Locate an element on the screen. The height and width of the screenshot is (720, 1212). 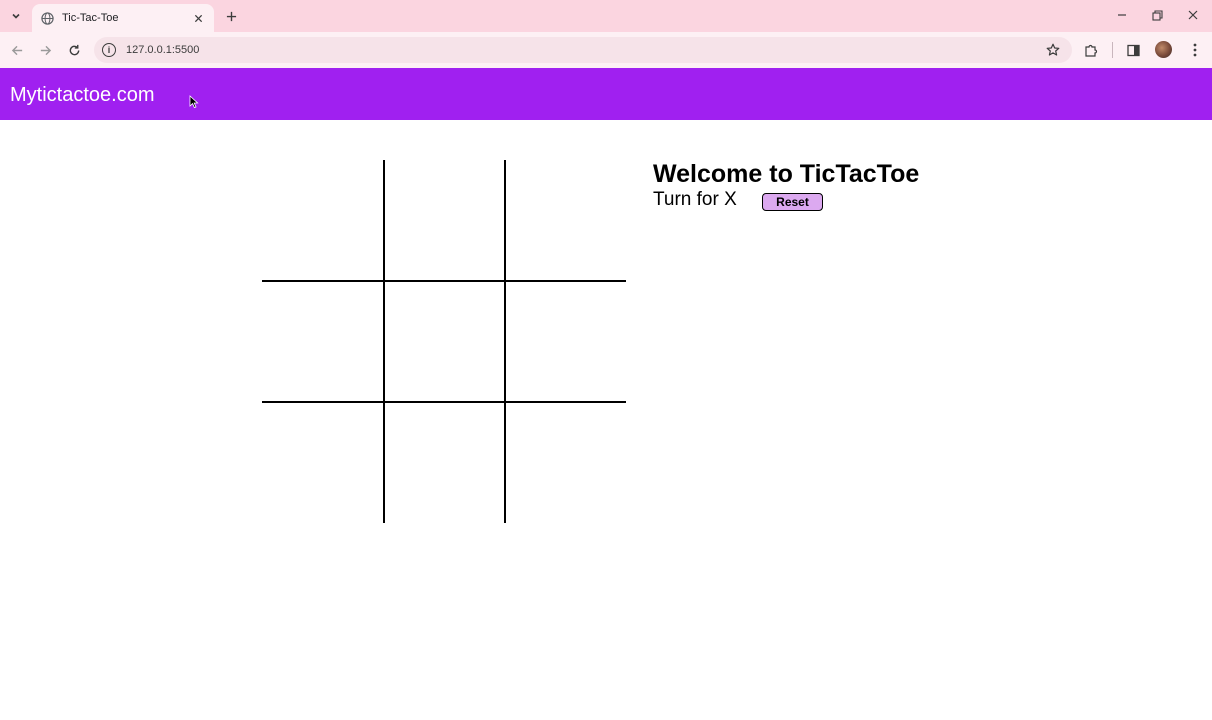
forward-arrow-icon is located at coordinates (45, 50).